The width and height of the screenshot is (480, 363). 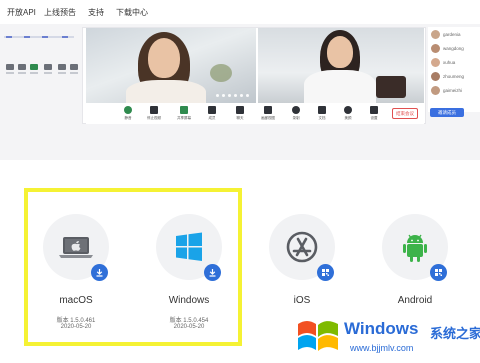 I want to click on platform-name: macOS, so click(x=76, y=300).